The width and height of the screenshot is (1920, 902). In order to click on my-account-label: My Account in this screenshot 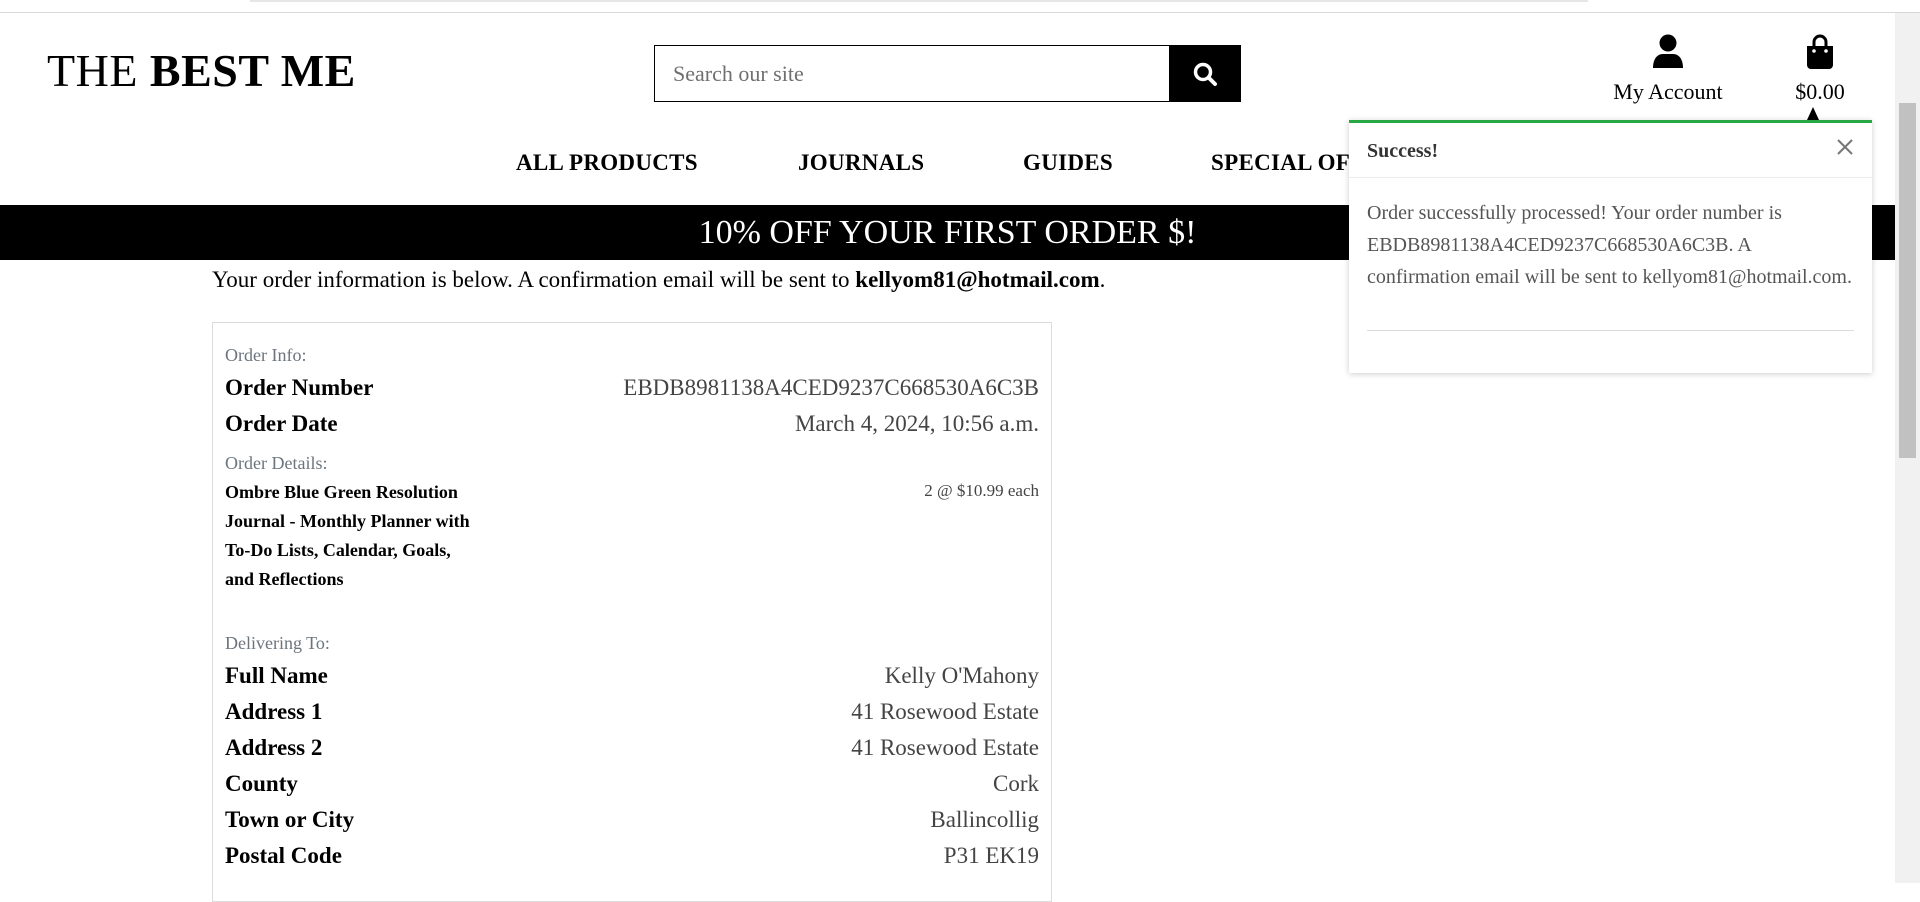, I will do `click(1668, 91)`.